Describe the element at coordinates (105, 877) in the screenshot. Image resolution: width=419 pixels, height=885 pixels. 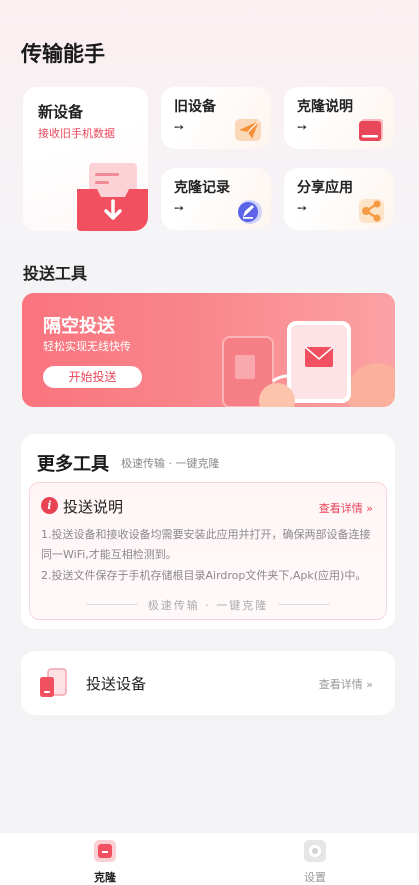
I see `tab-clone-label: 克隆` at that location.